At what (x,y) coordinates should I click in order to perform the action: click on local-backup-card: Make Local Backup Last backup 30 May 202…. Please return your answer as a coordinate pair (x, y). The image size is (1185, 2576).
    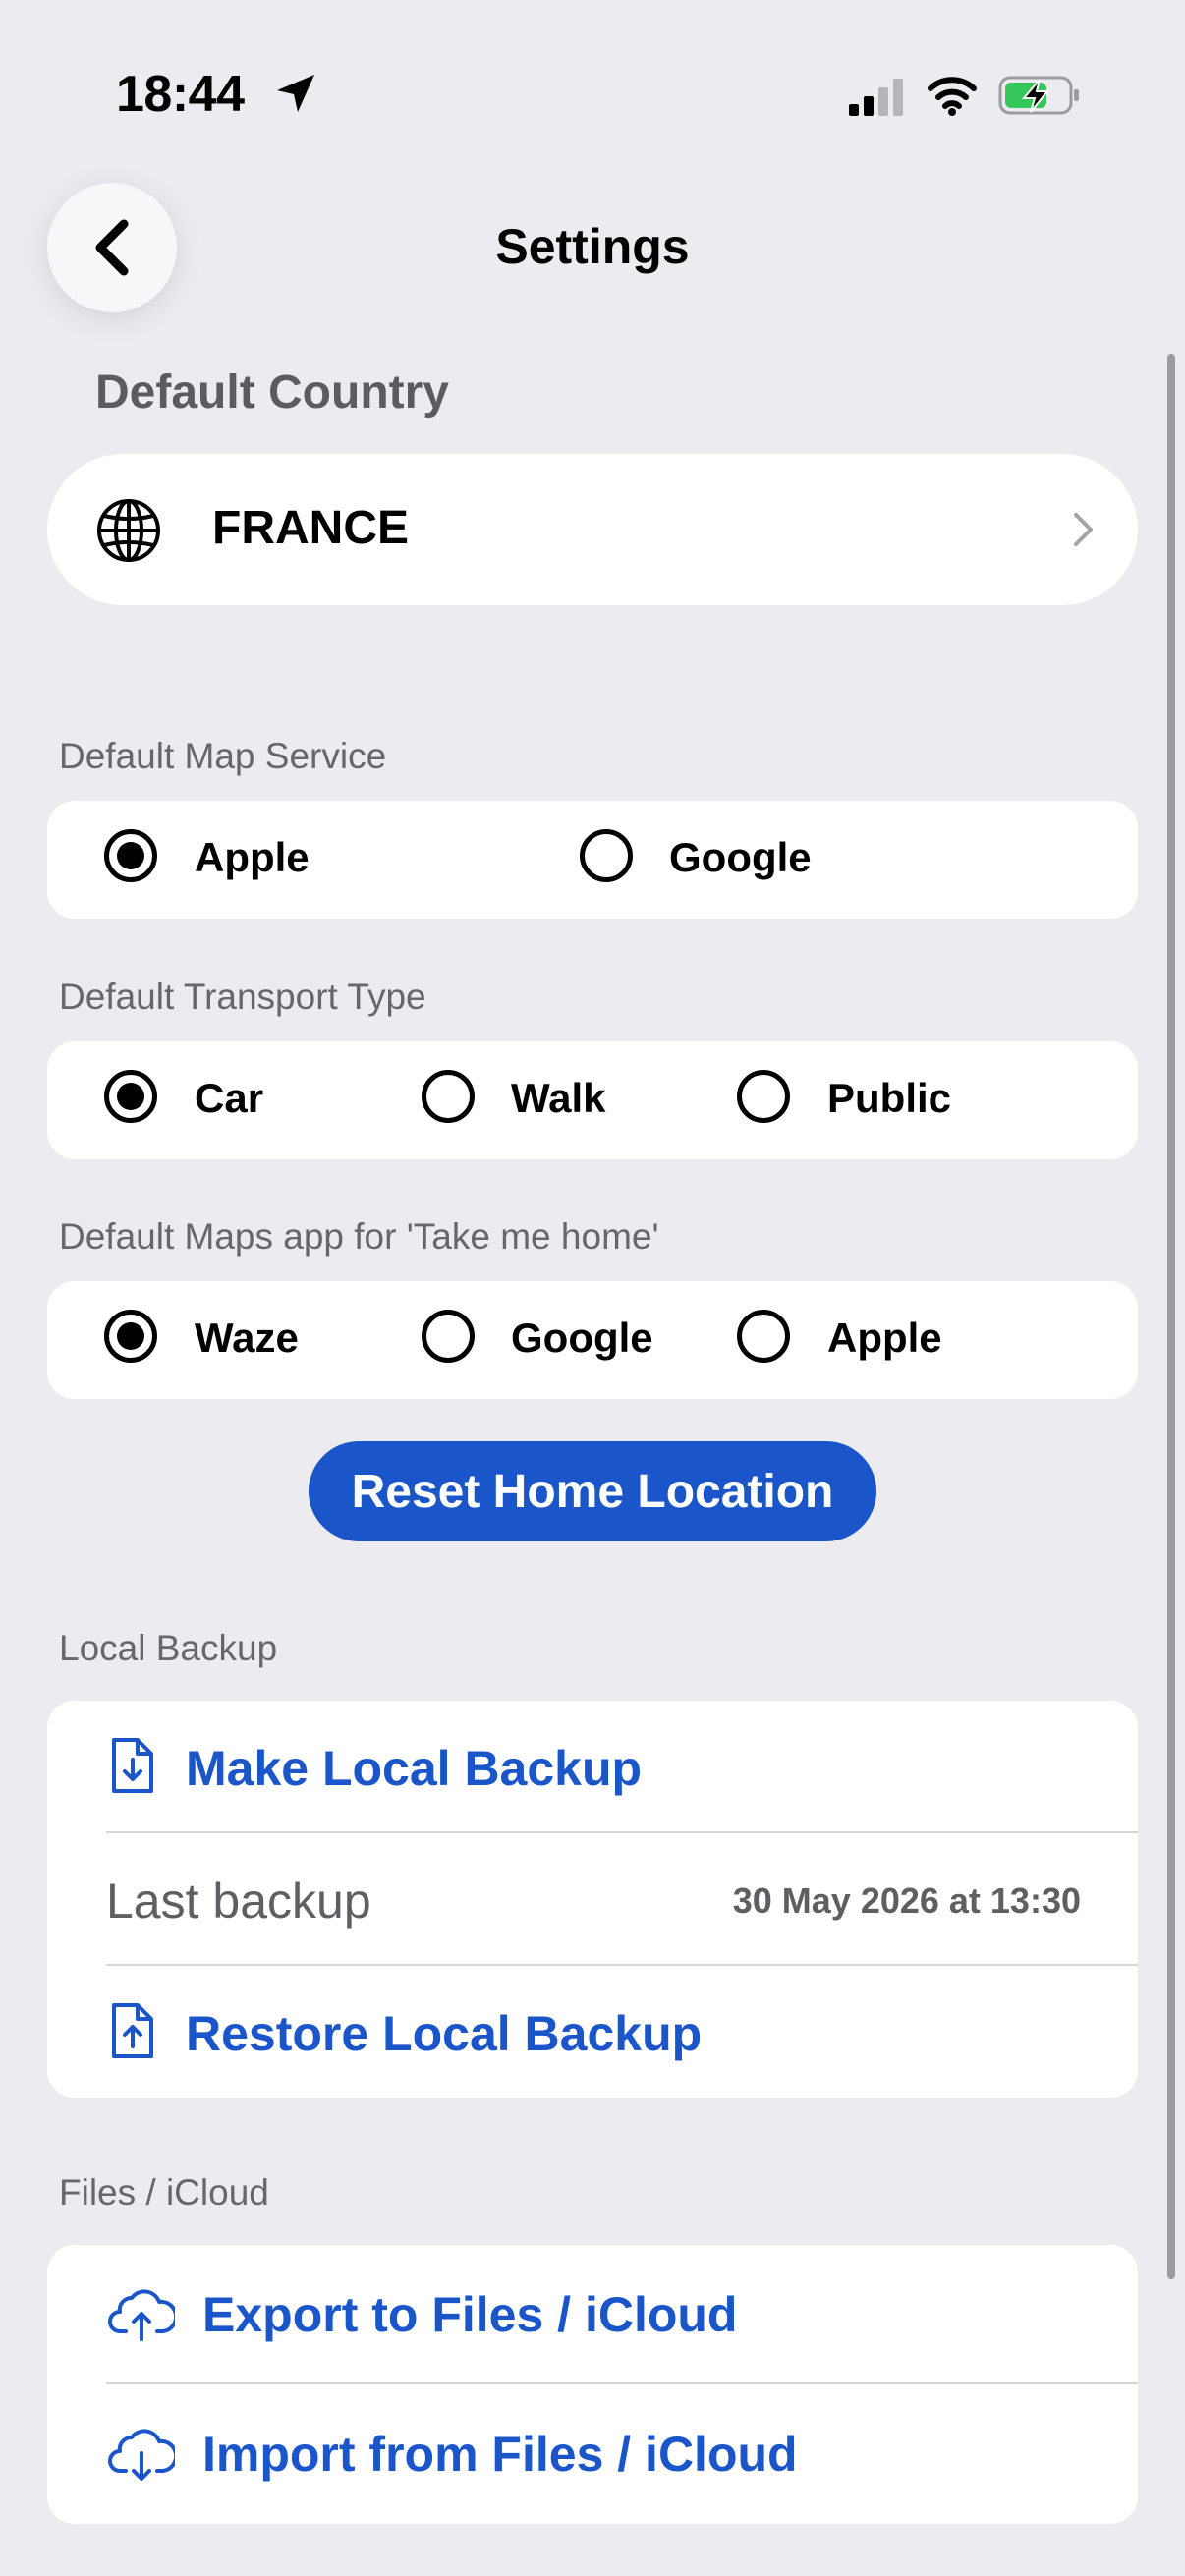
    Looking at the image, I should click on (592, 1899).